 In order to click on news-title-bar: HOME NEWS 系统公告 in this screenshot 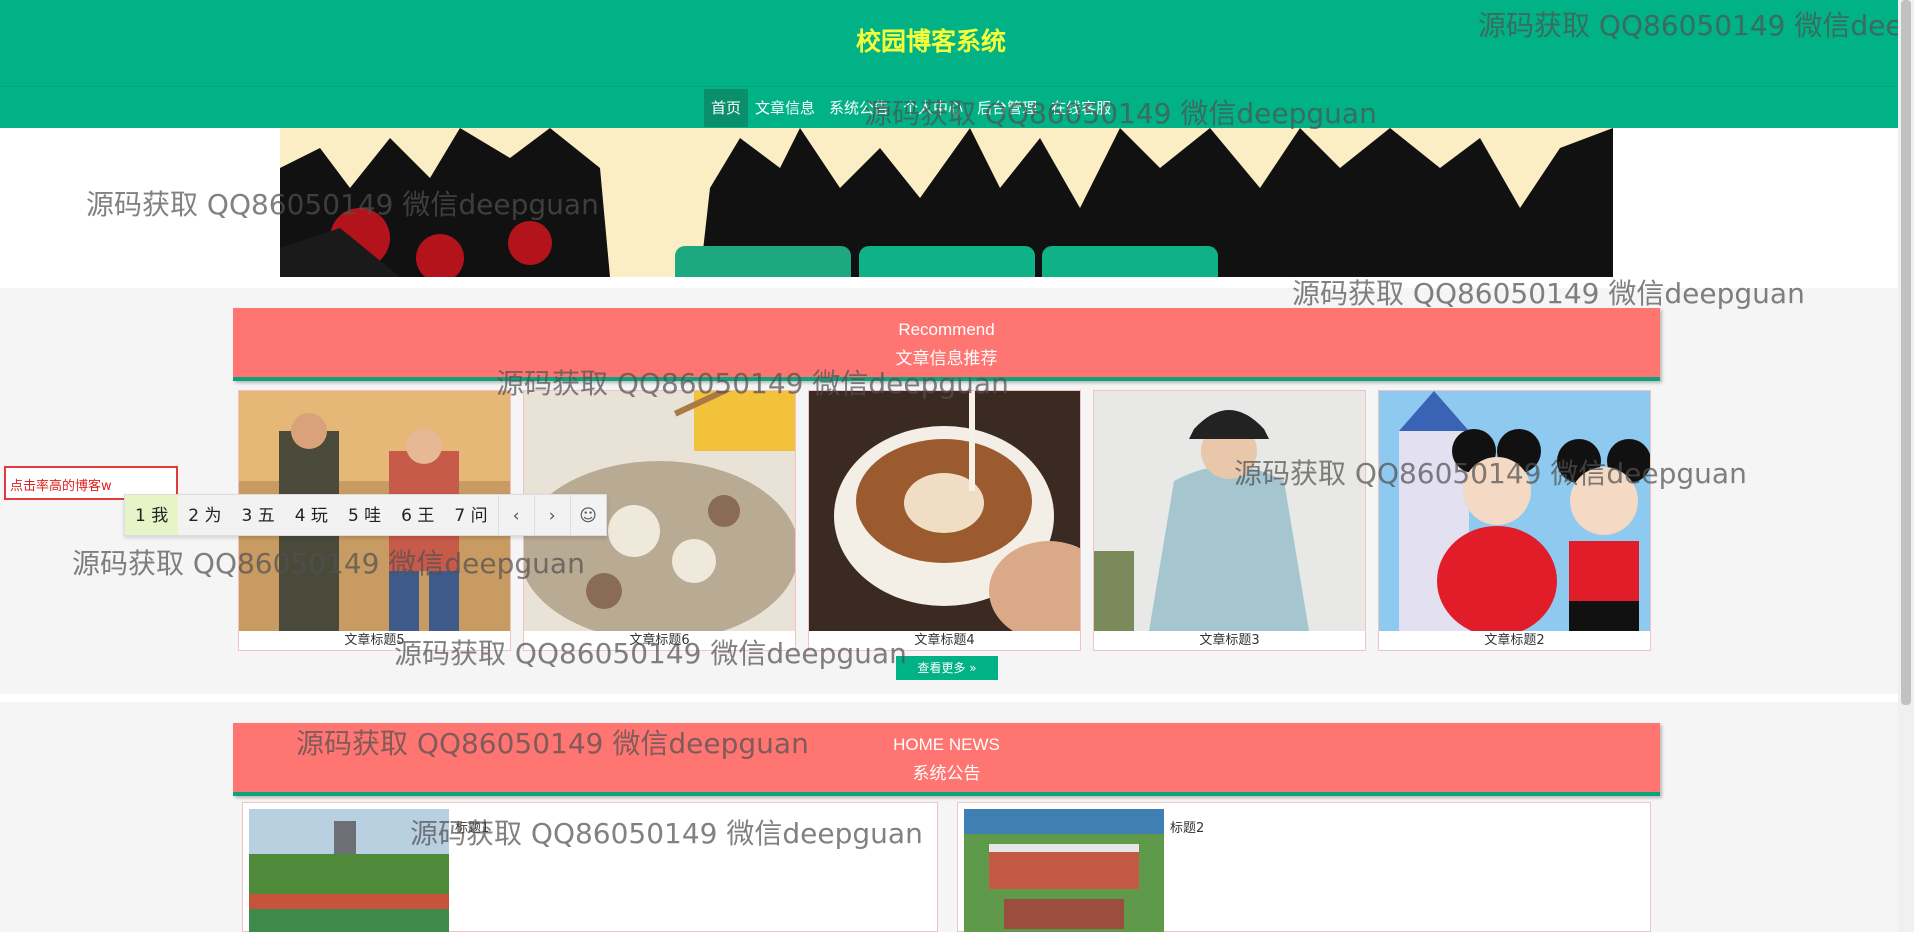, I will do `click(946, 759)`.